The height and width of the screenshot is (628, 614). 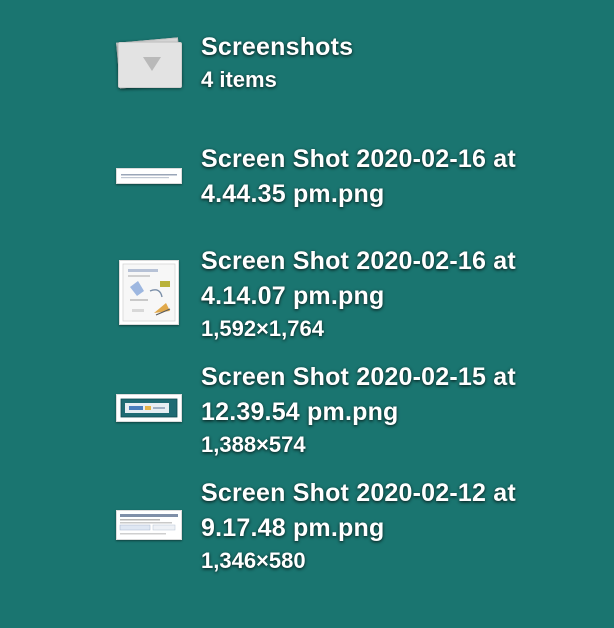 I want to click on file-dimensions: 1,346×580, so click(x=253, y=560).